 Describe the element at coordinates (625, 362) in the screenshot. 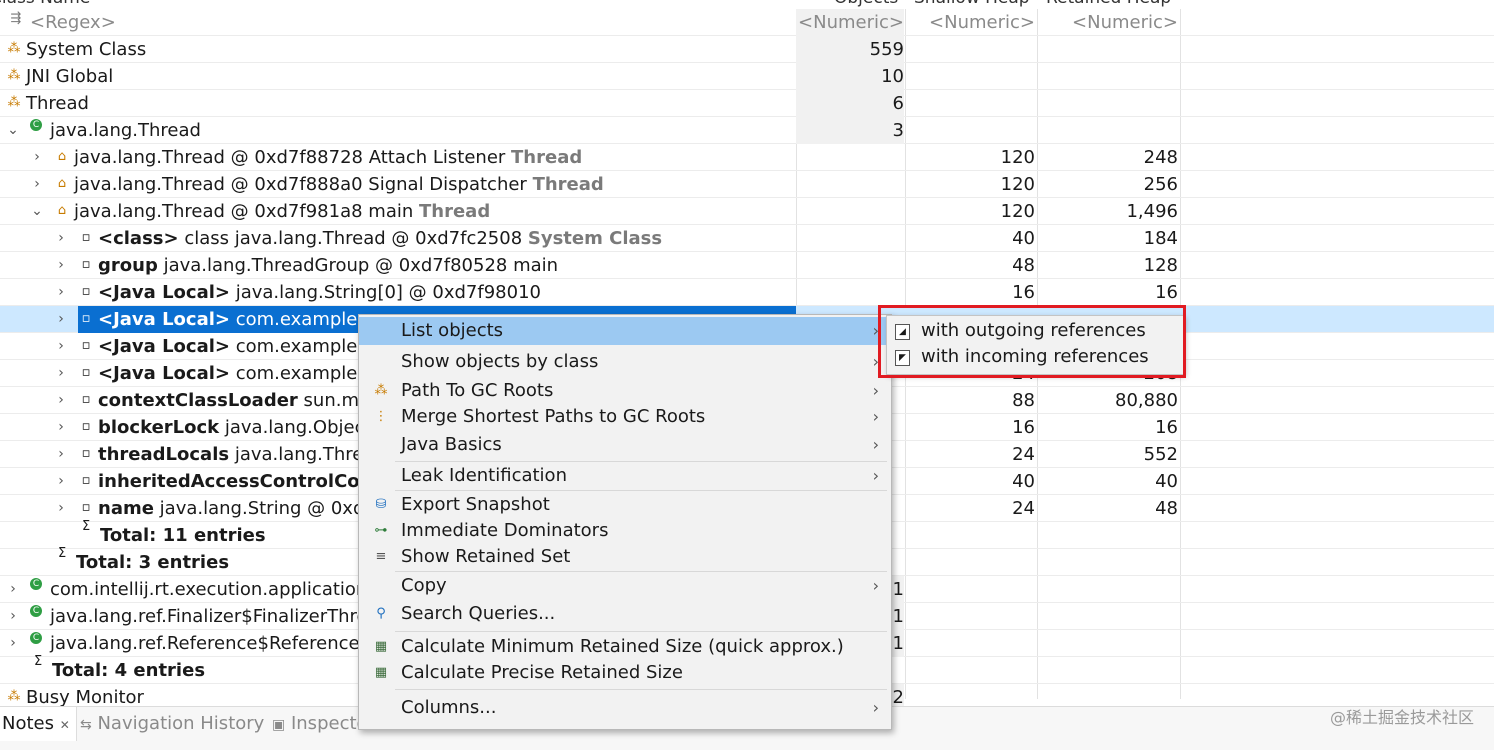

I see `menu-item-show-objects-by-class: Show objects by class ›` at that location.